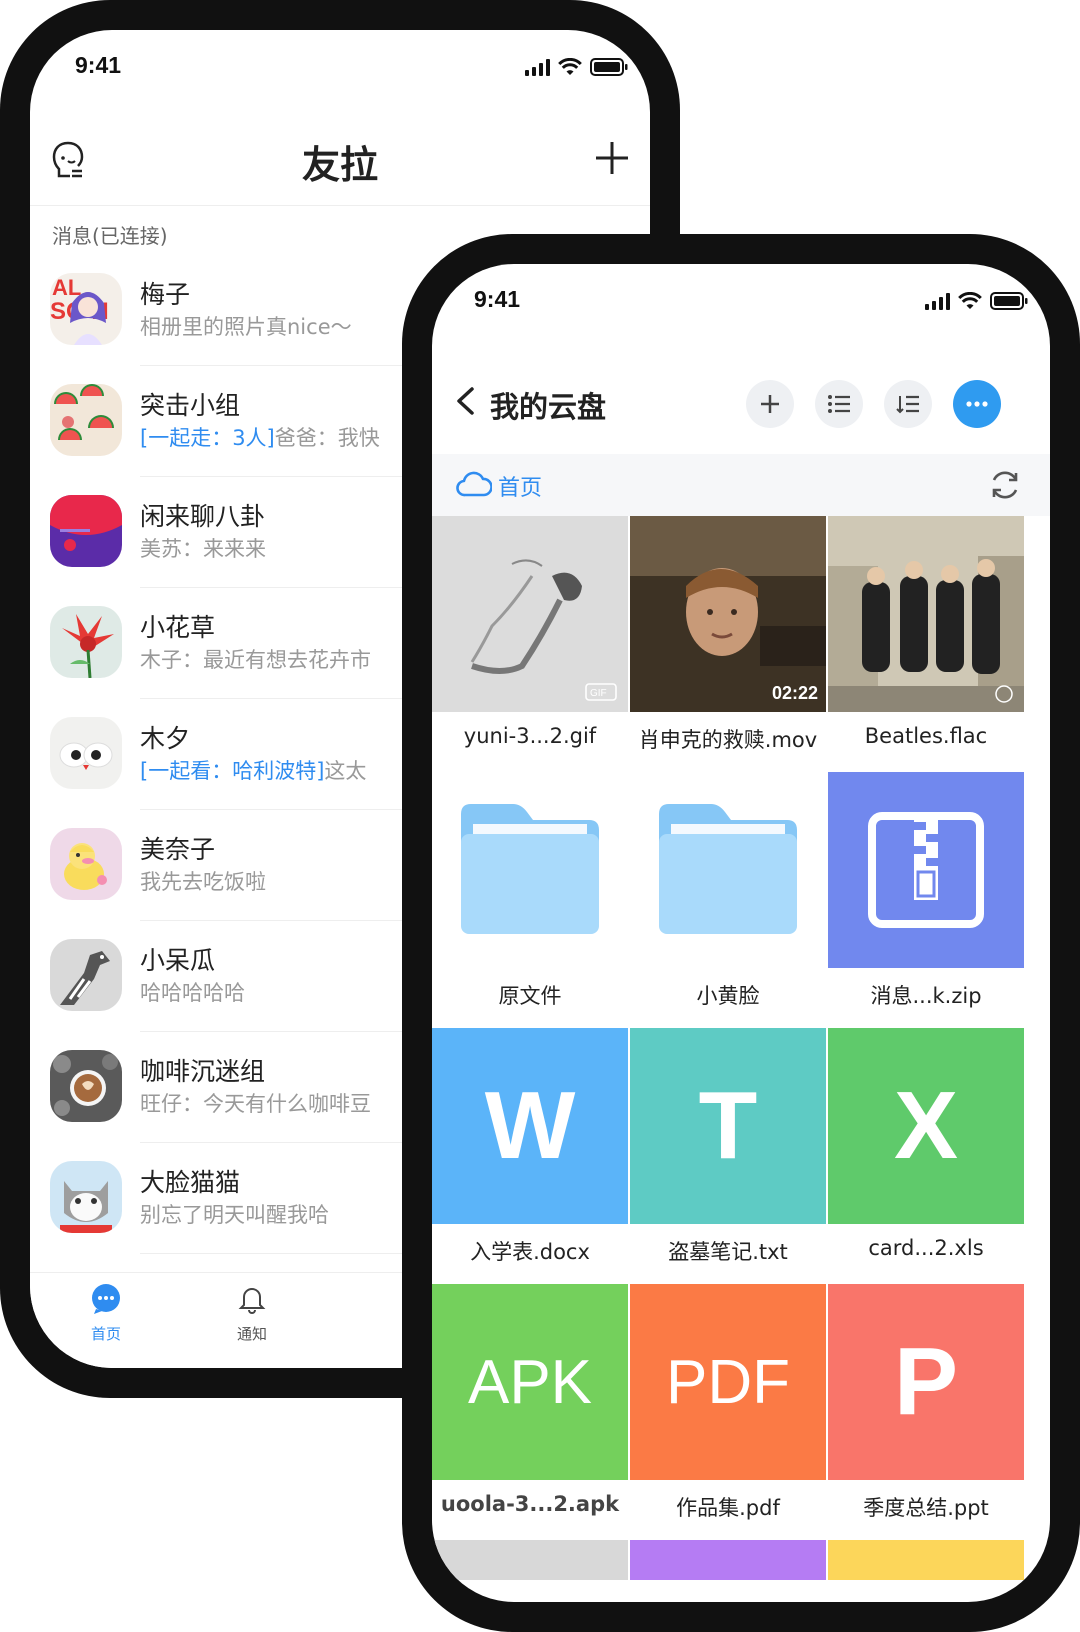 This screenshot has height=1632, width=1080. Describe the element at coordinates (165, 294) in the screenshot. I see `chat-name: 梅子` at that location.